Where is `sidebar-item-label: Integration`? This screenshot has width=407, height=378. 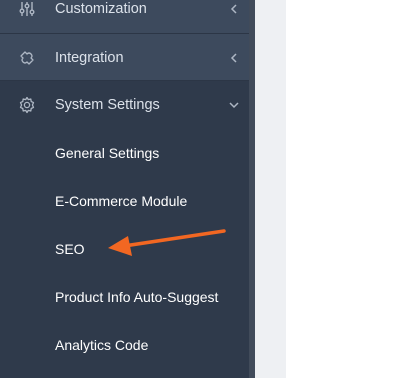 sidebar-item-label: Integration is located at coordinates (89, 58).